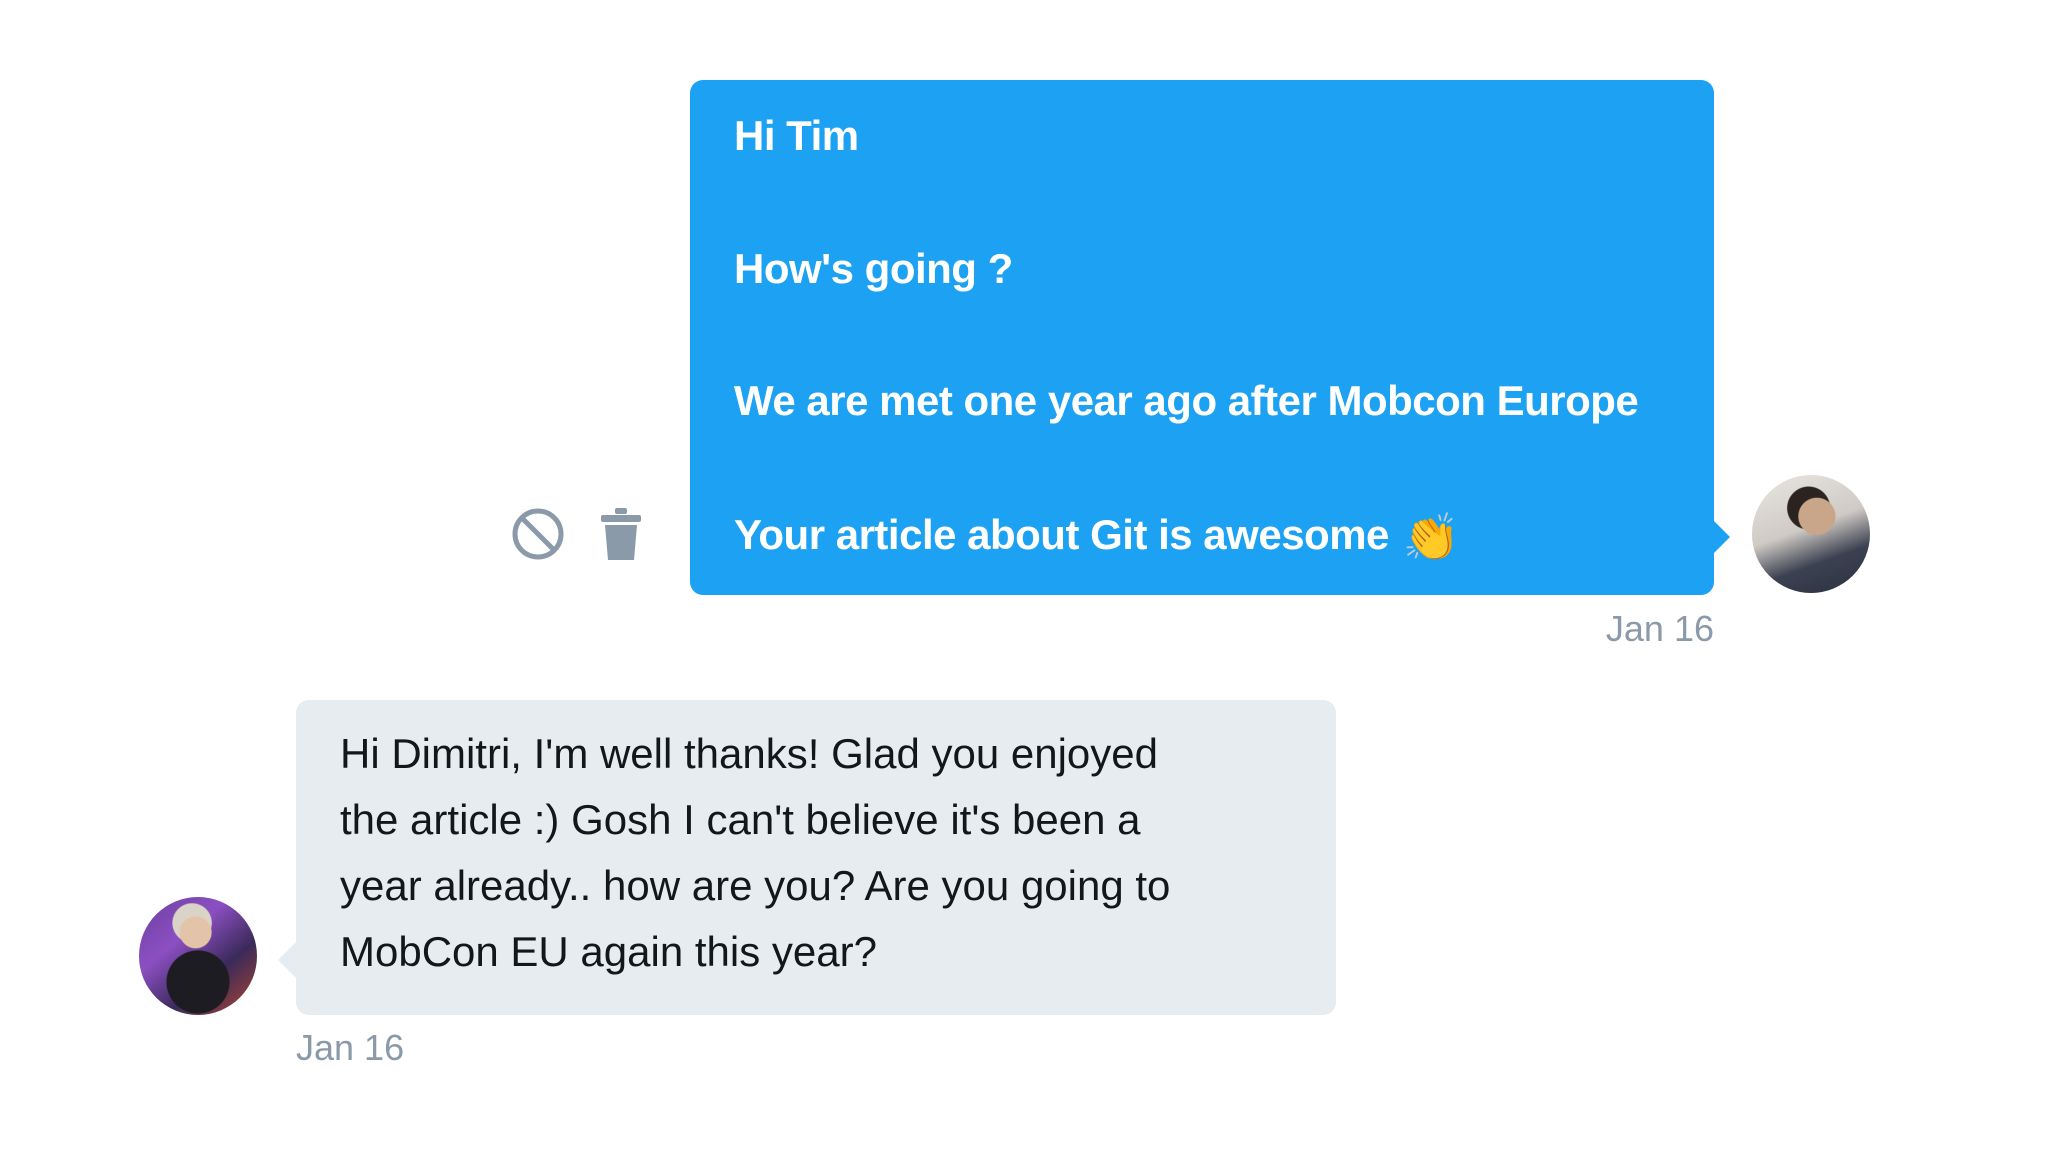 This screenshot has height=1152, width=2048. Describe the element at coordinates (608, 951) in the screenshot. I see `received-message-line: MobCon EU again this year?` at that location.